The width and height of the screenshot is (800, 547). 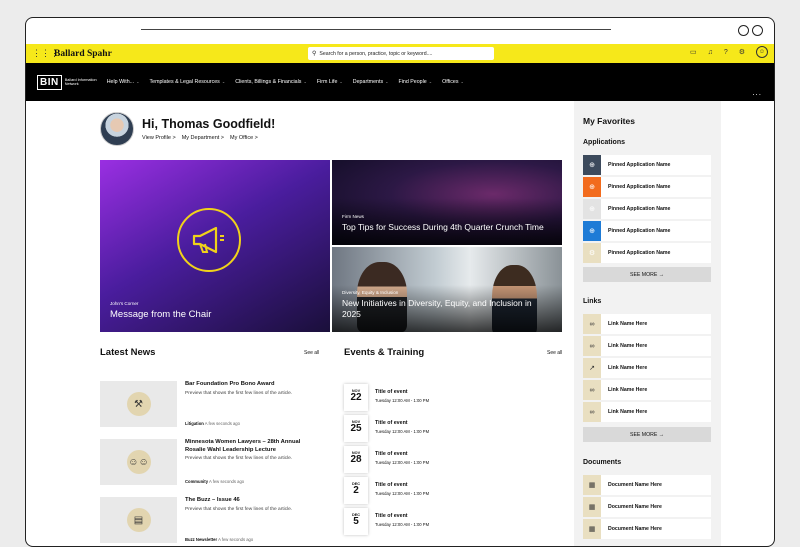 I want to click on news-thumbnail: ☺☺, so click(x=138, y=462).